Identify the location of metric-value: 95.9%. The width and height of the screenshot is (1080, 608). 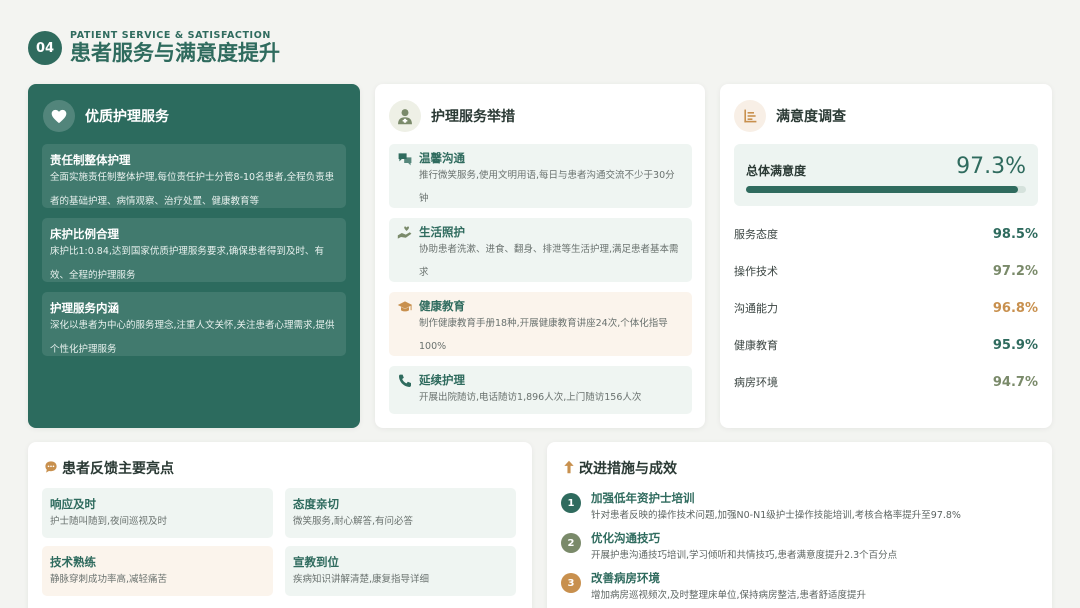
(1015, 345).